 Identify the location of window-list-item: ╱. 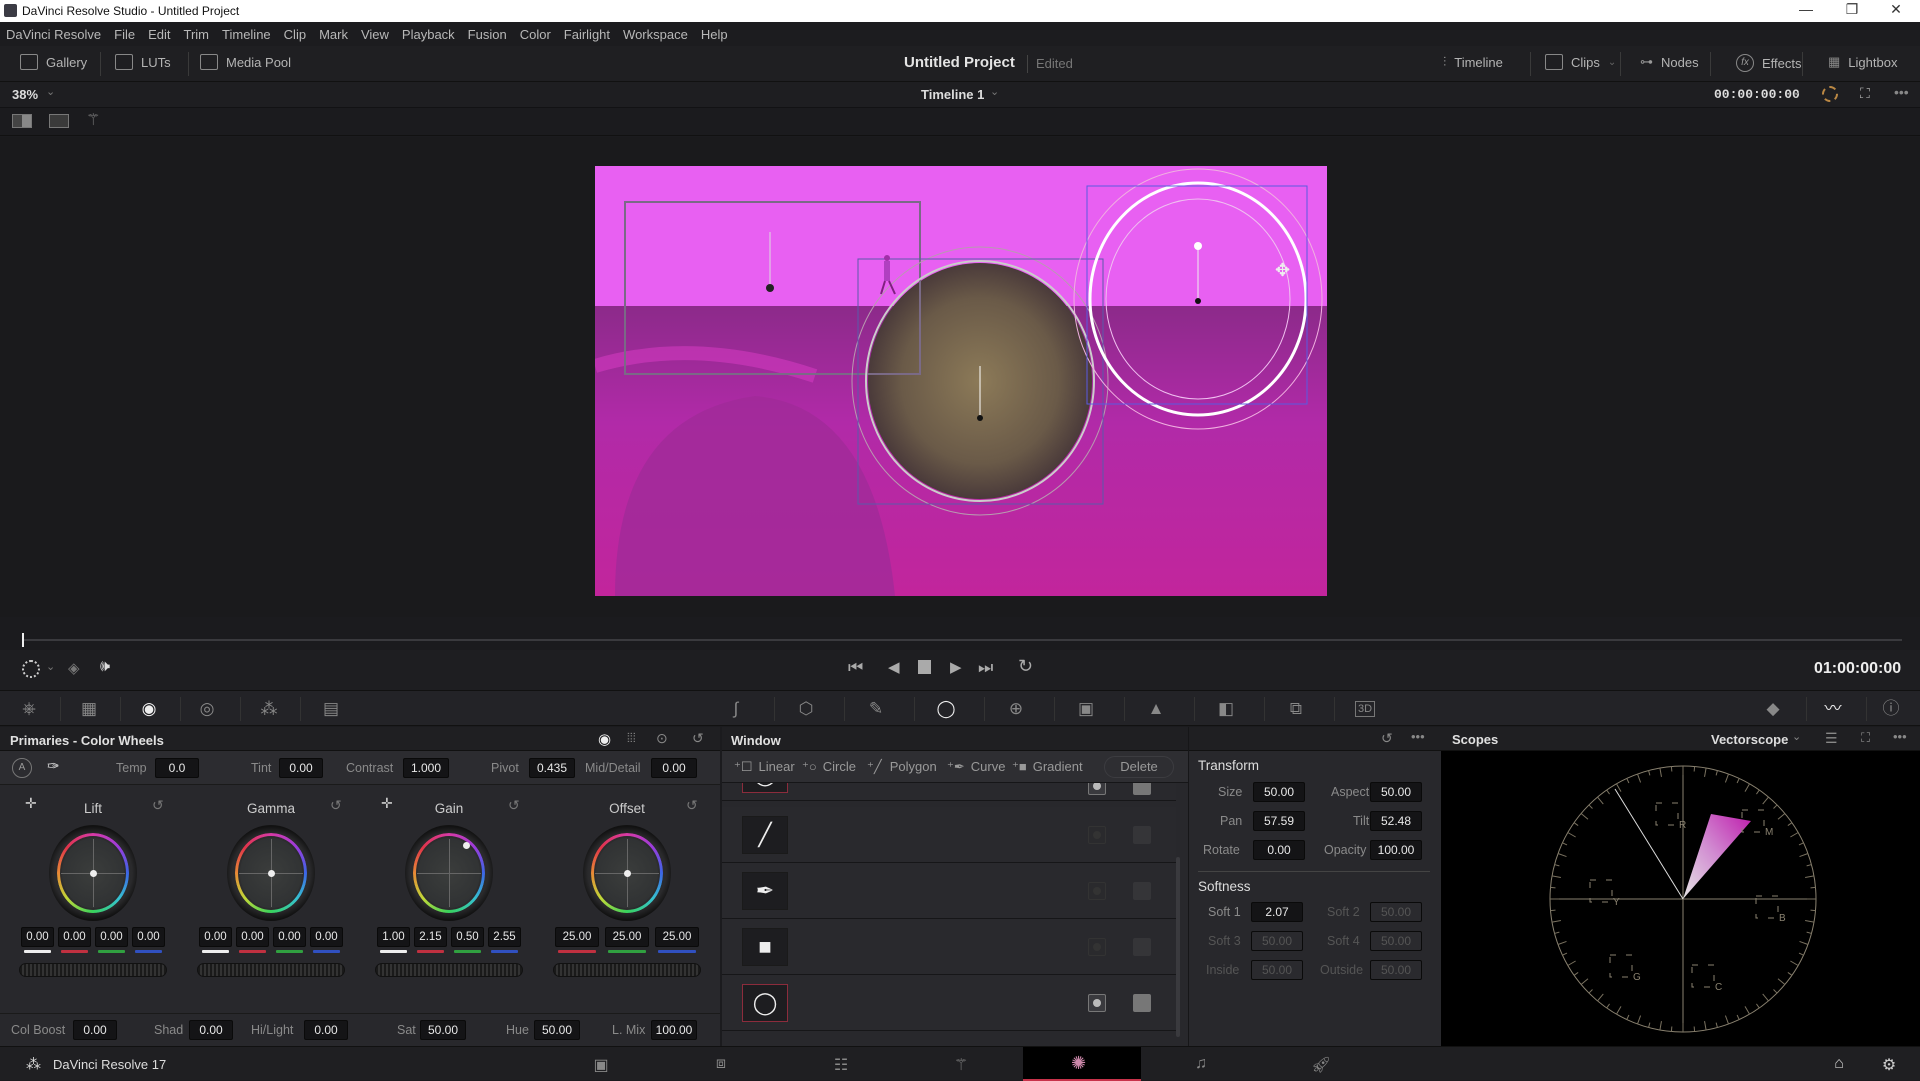
(949, 835).